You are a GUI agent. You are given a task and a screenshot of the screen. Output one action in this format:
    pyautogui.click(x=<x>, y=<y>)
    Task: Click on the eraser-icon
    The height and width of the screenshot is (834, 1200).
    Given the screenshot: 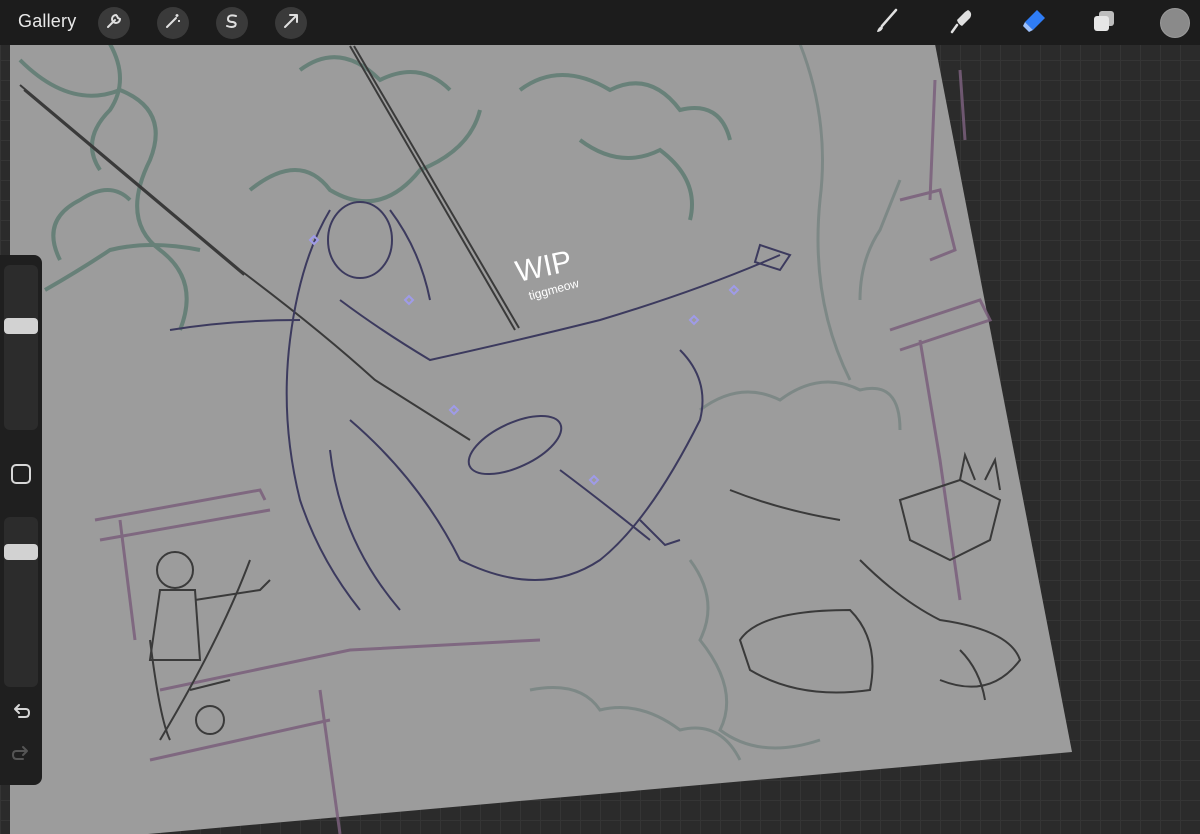 What is the action you would take?
    pyautogui.click(x=1034, y=23)
    